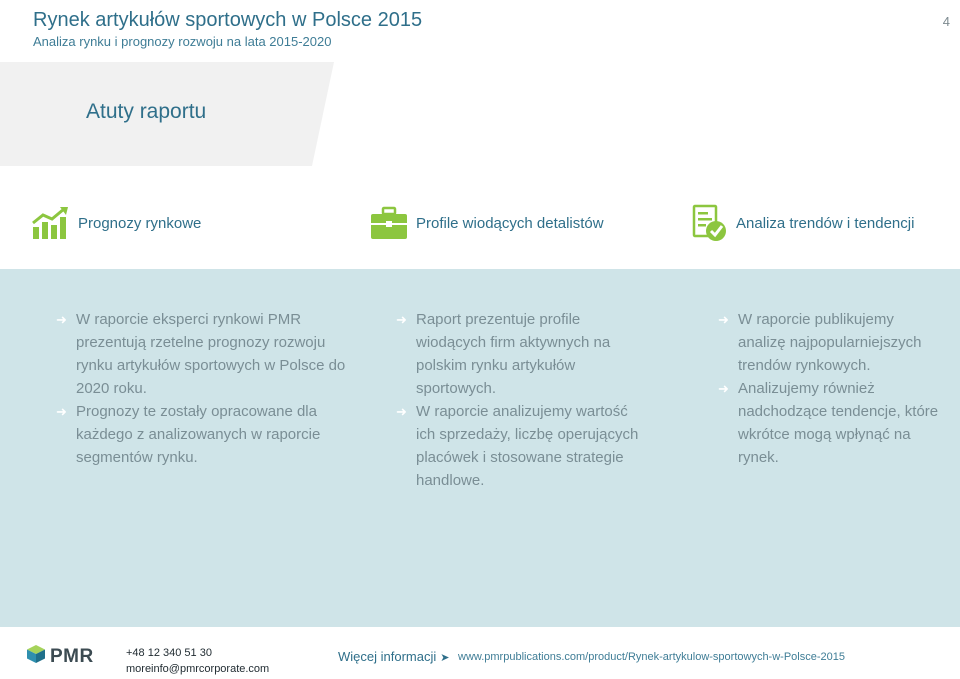 This screenshot has height=679, width=960. I want to click on chevron-right-icon: ➤, so click(445, 658).